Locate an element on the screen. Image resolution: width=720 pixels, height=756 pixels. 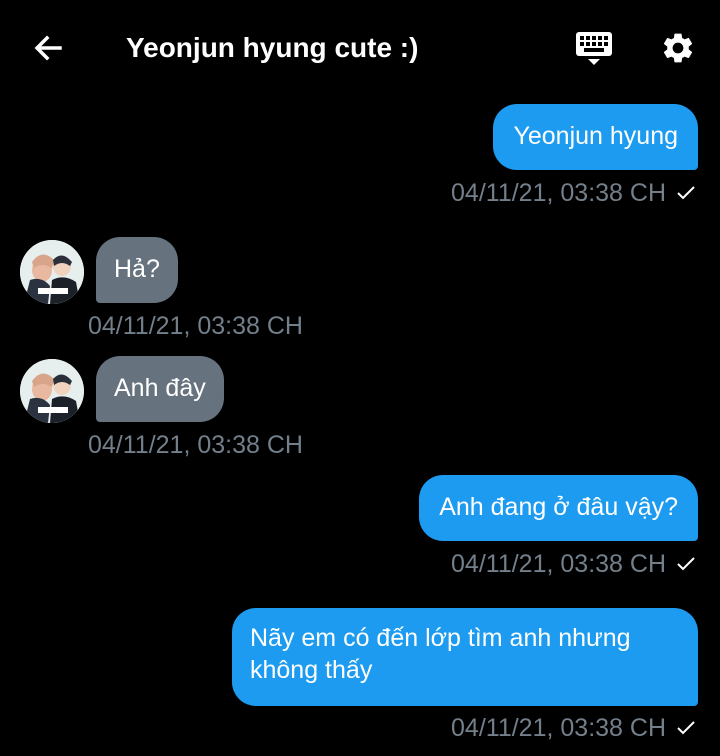
settings-button is located at coordinates (678, 50).